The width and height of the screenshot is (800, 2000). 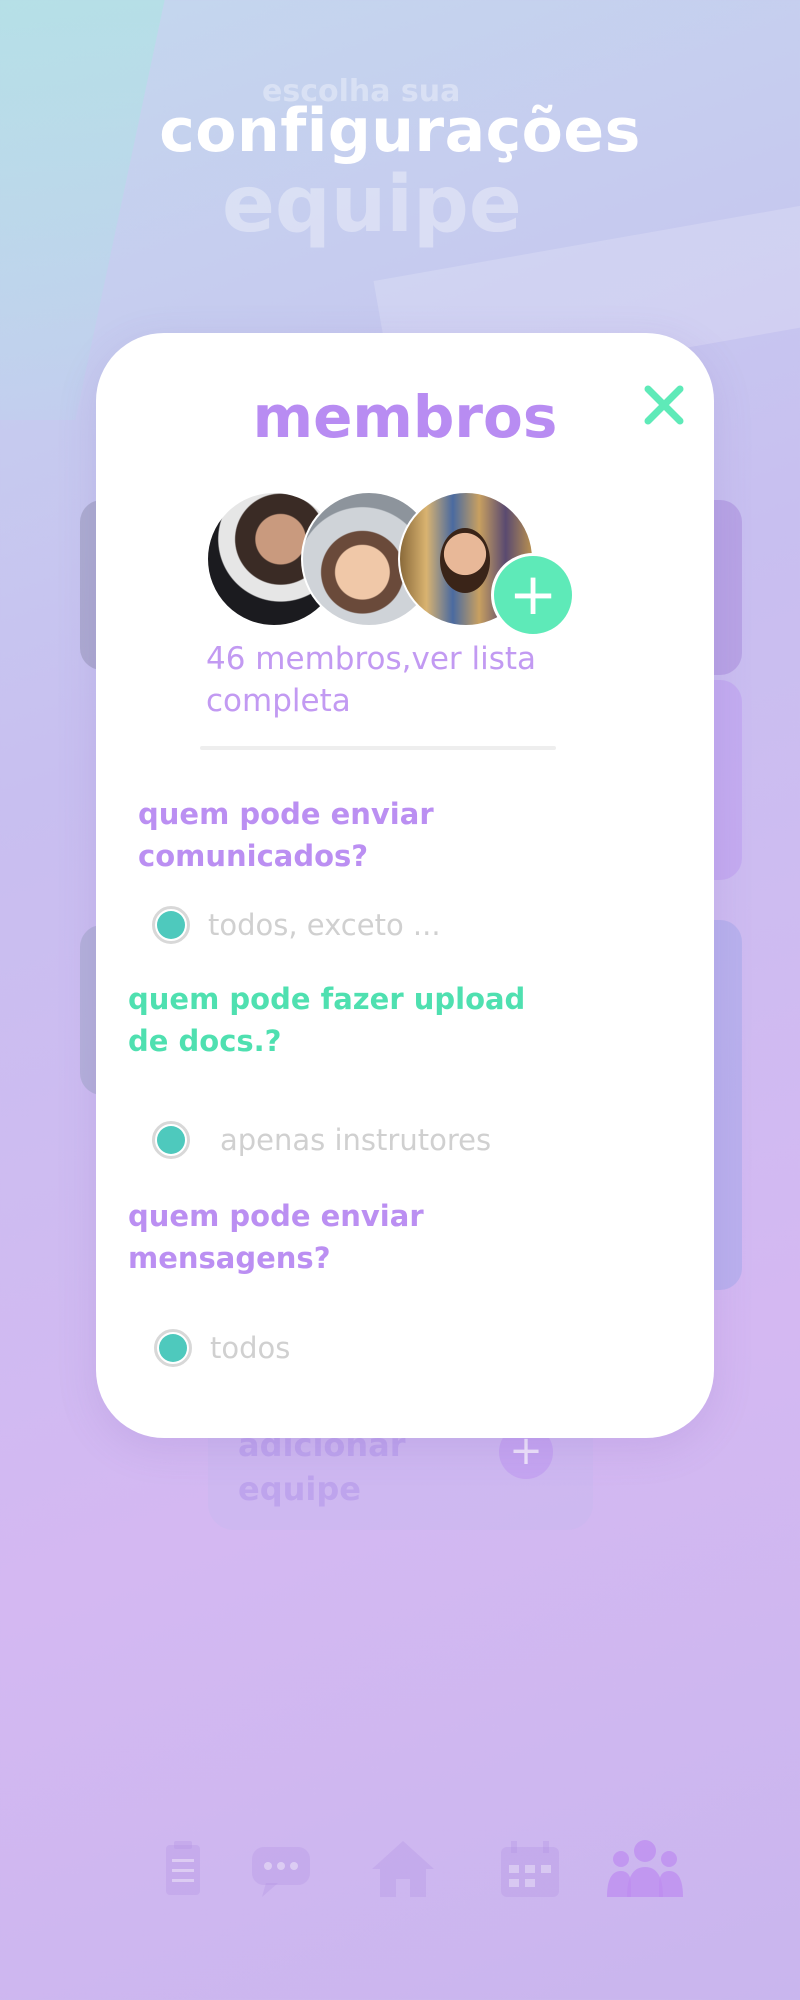 I want to click on member-avatars: +, so click(x=391, y=564).